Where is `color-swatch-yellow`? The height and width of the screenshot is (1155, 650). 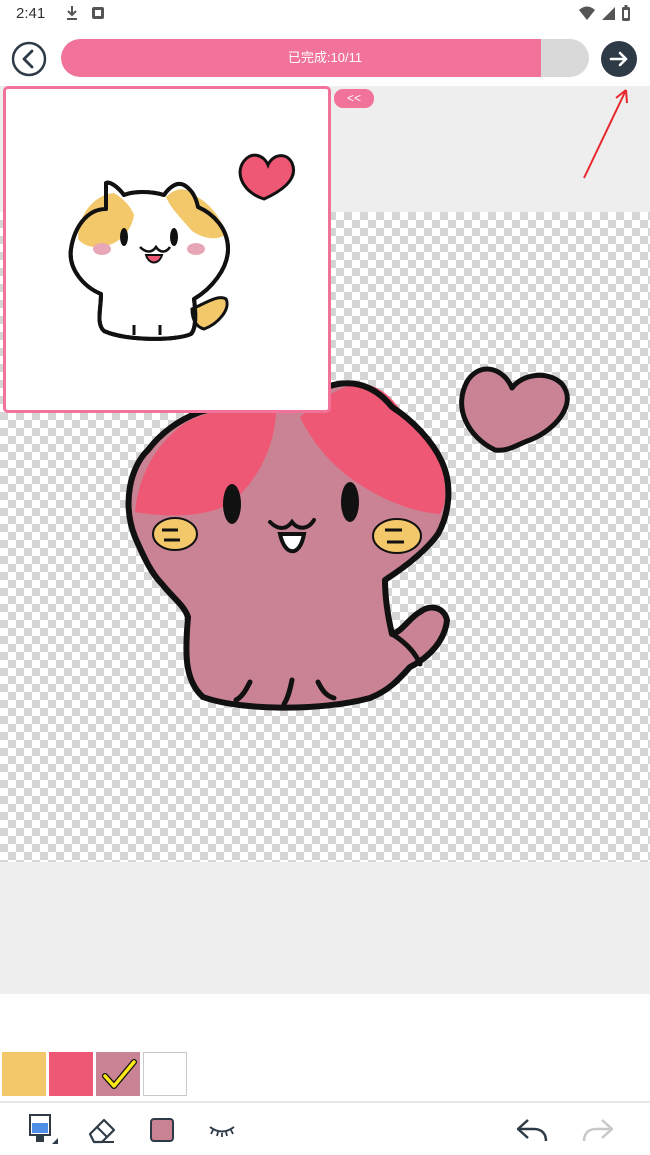 color-swatch-yellow is located at coordinates (24, 1074).